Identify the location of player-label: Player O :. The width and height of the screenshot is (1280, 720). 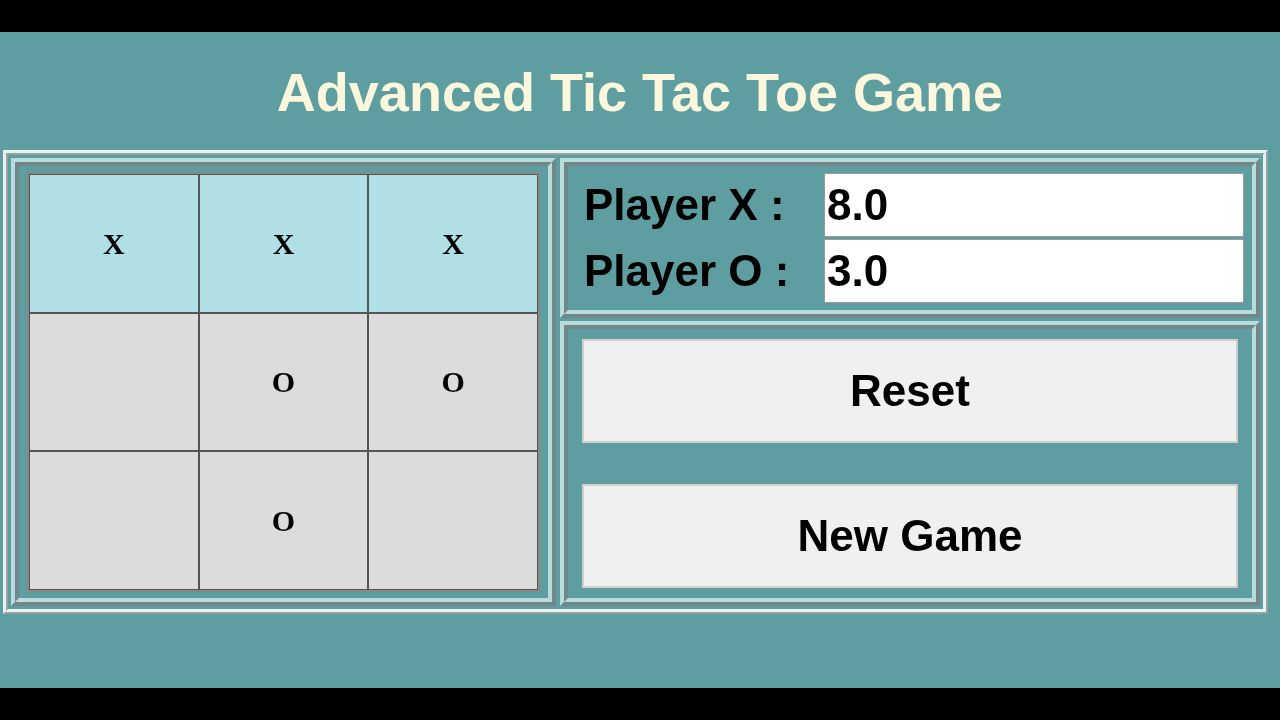
(687, 271).